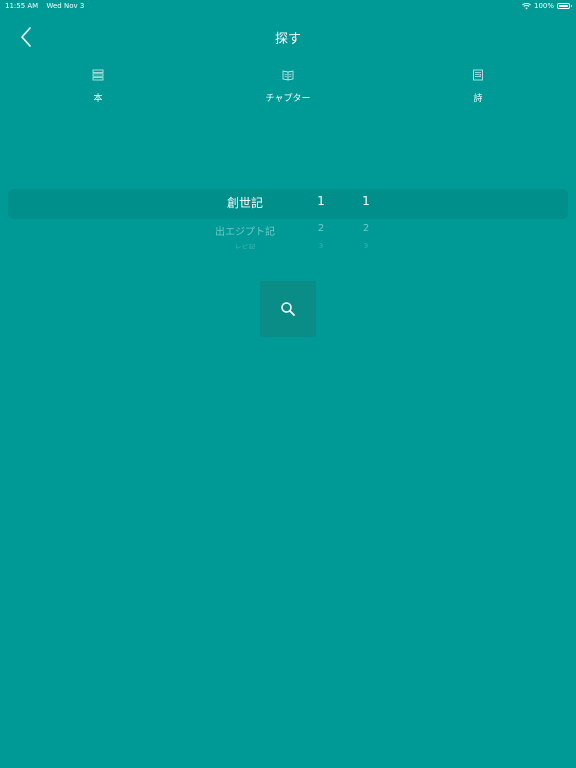  I want to click on magnifier-icon, so click(288, 309).